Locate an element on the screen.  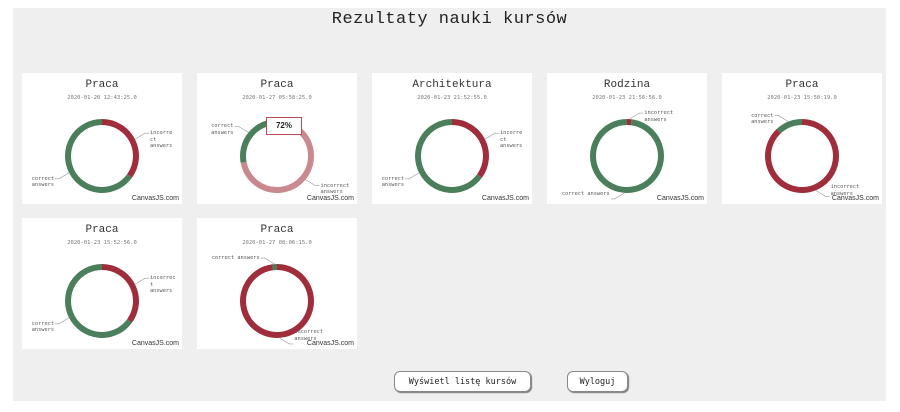
course-list-button: Wyświetl listę kursów is located at coordinates (462, 381).